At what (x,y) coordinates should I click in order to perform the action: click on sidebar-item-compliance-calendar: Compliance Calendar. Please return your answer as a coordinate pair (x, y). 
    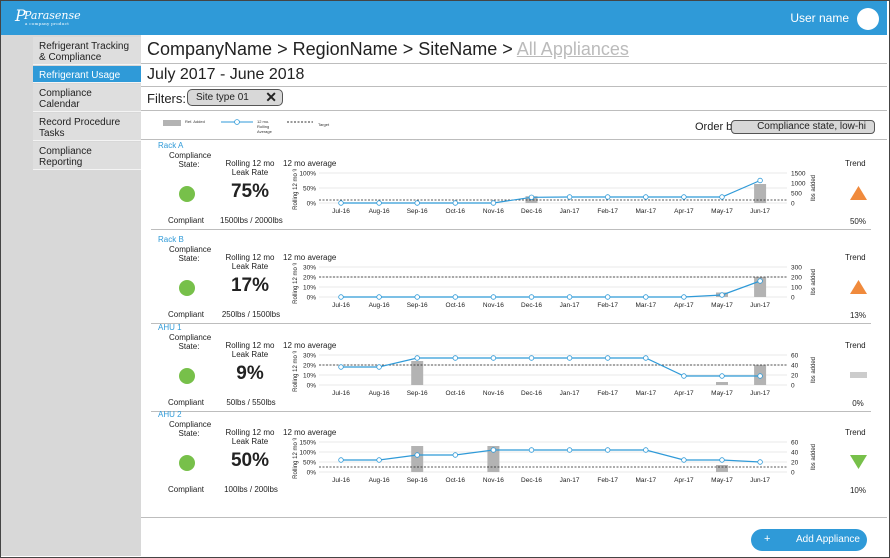
    Looking at the image, I should click on (87, 98).